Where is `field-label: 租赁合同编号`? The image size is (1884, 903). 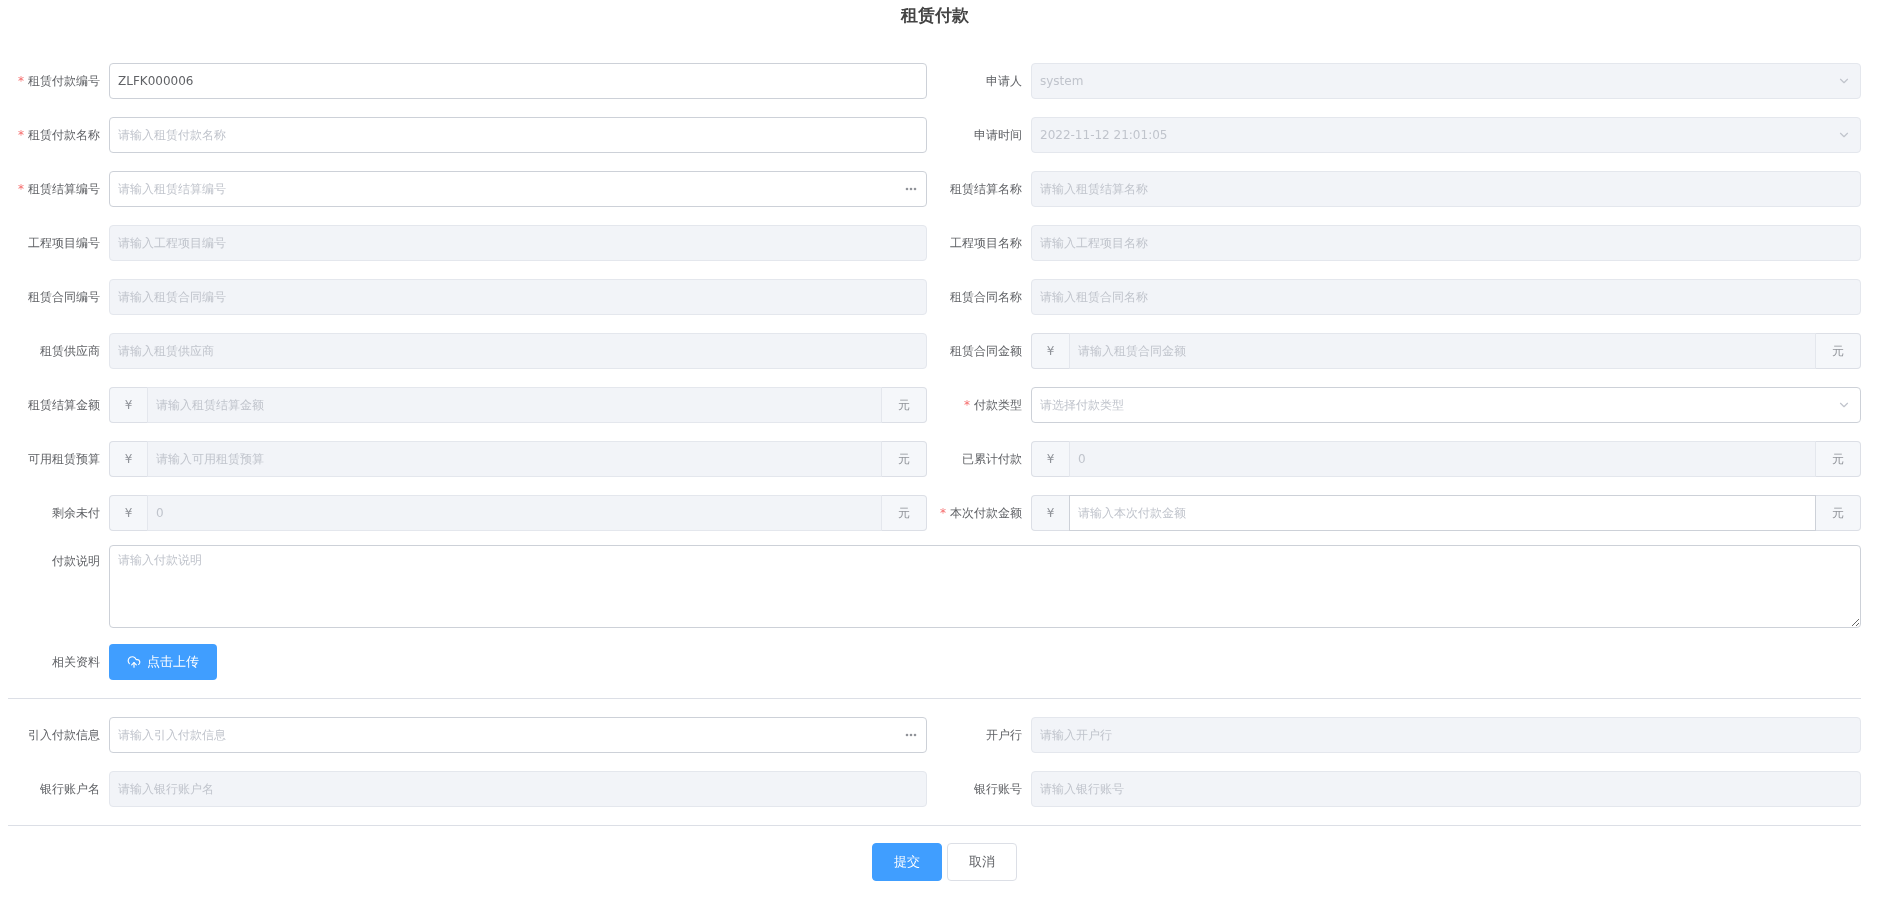
field-label: 租赁合同编号 is located at coordinates (63, 297).